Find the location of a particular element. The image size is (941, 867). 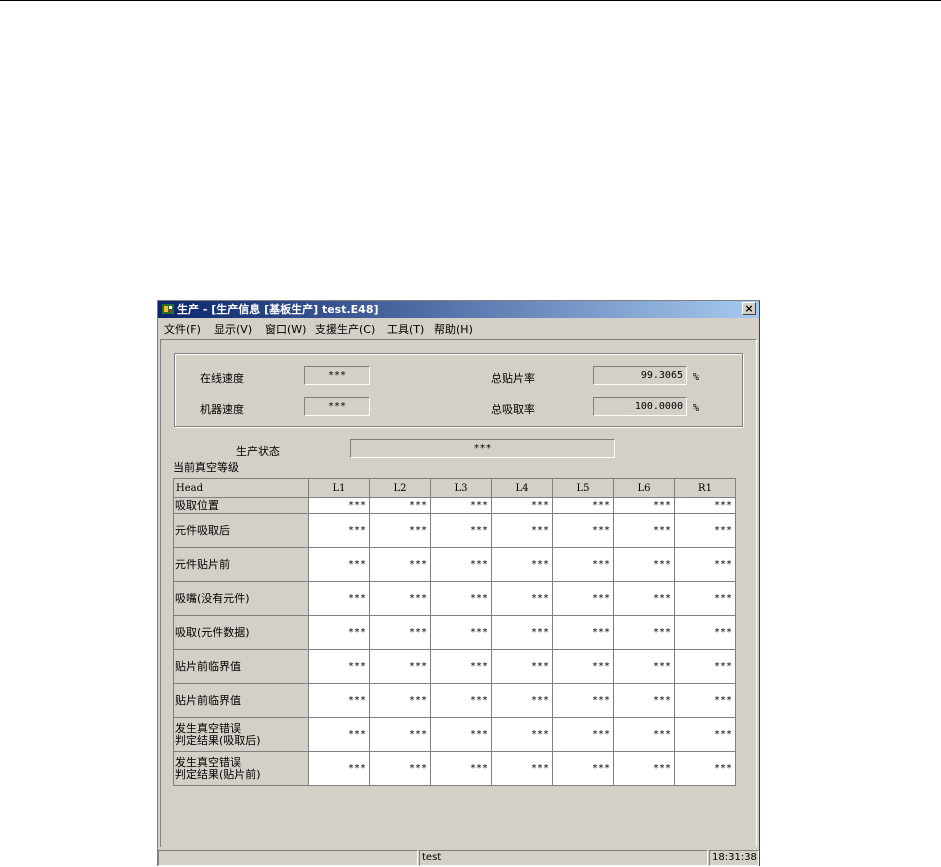

column-header: L6 is located at coordinates (644, 488).